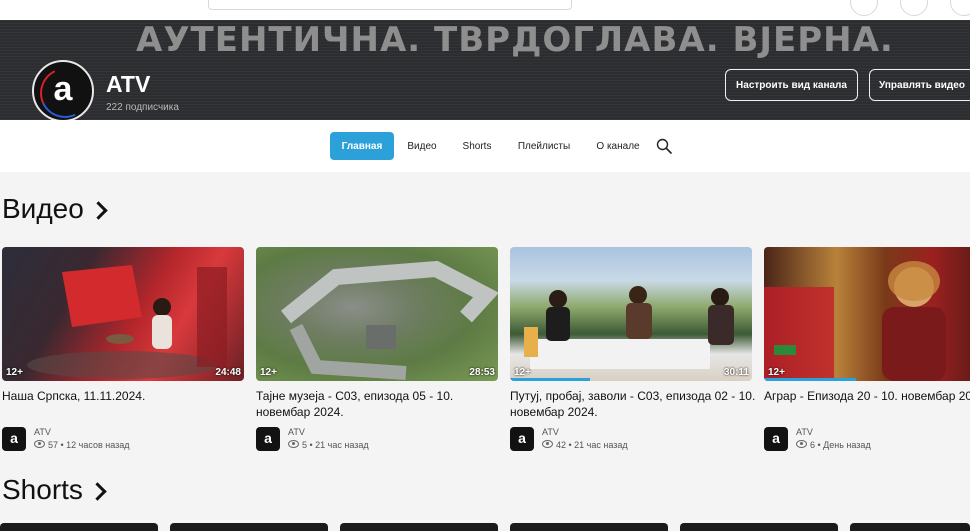  What do you see at coordinates (515, 40) in the screenshot?
I see `banner-slogan: АУТЕНТИЧНА. ТВРДОГЛАВА. ВЈЕРНА.` at bounding box center [515, 40].